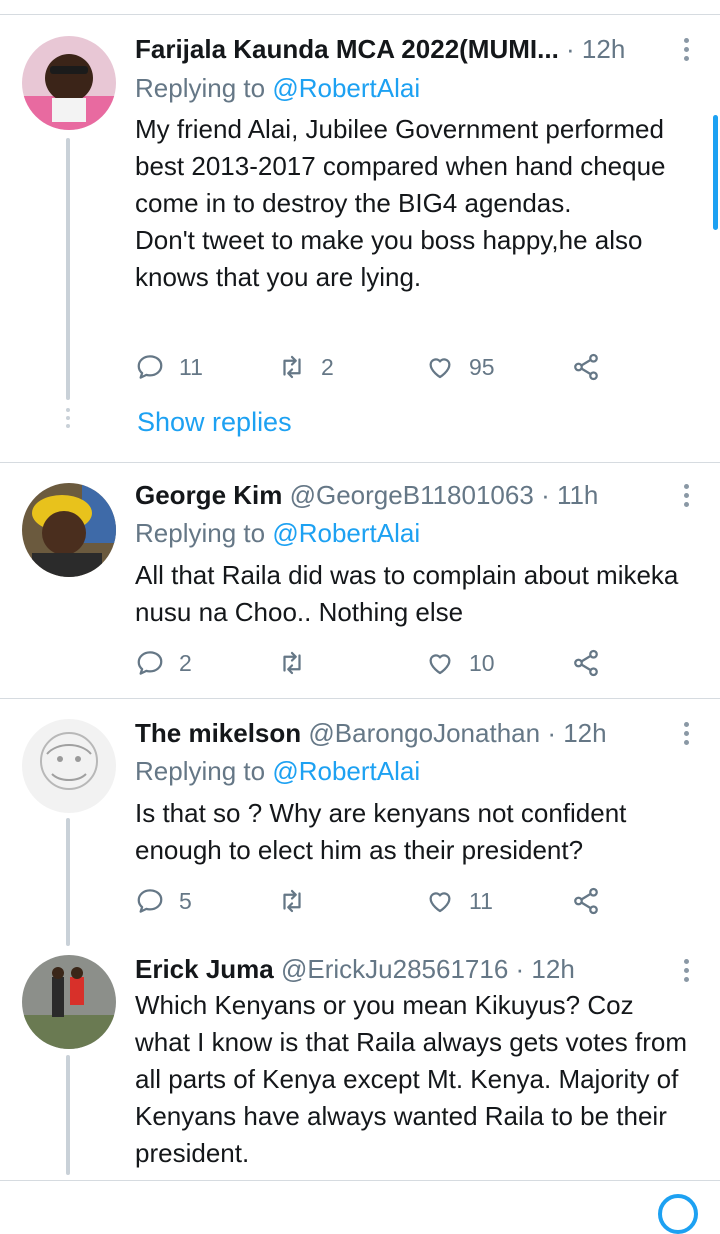  I want to click on tweet-header: Farijala Kaunda MCA 2022(MUMI... · 12h, so click(401, 49).